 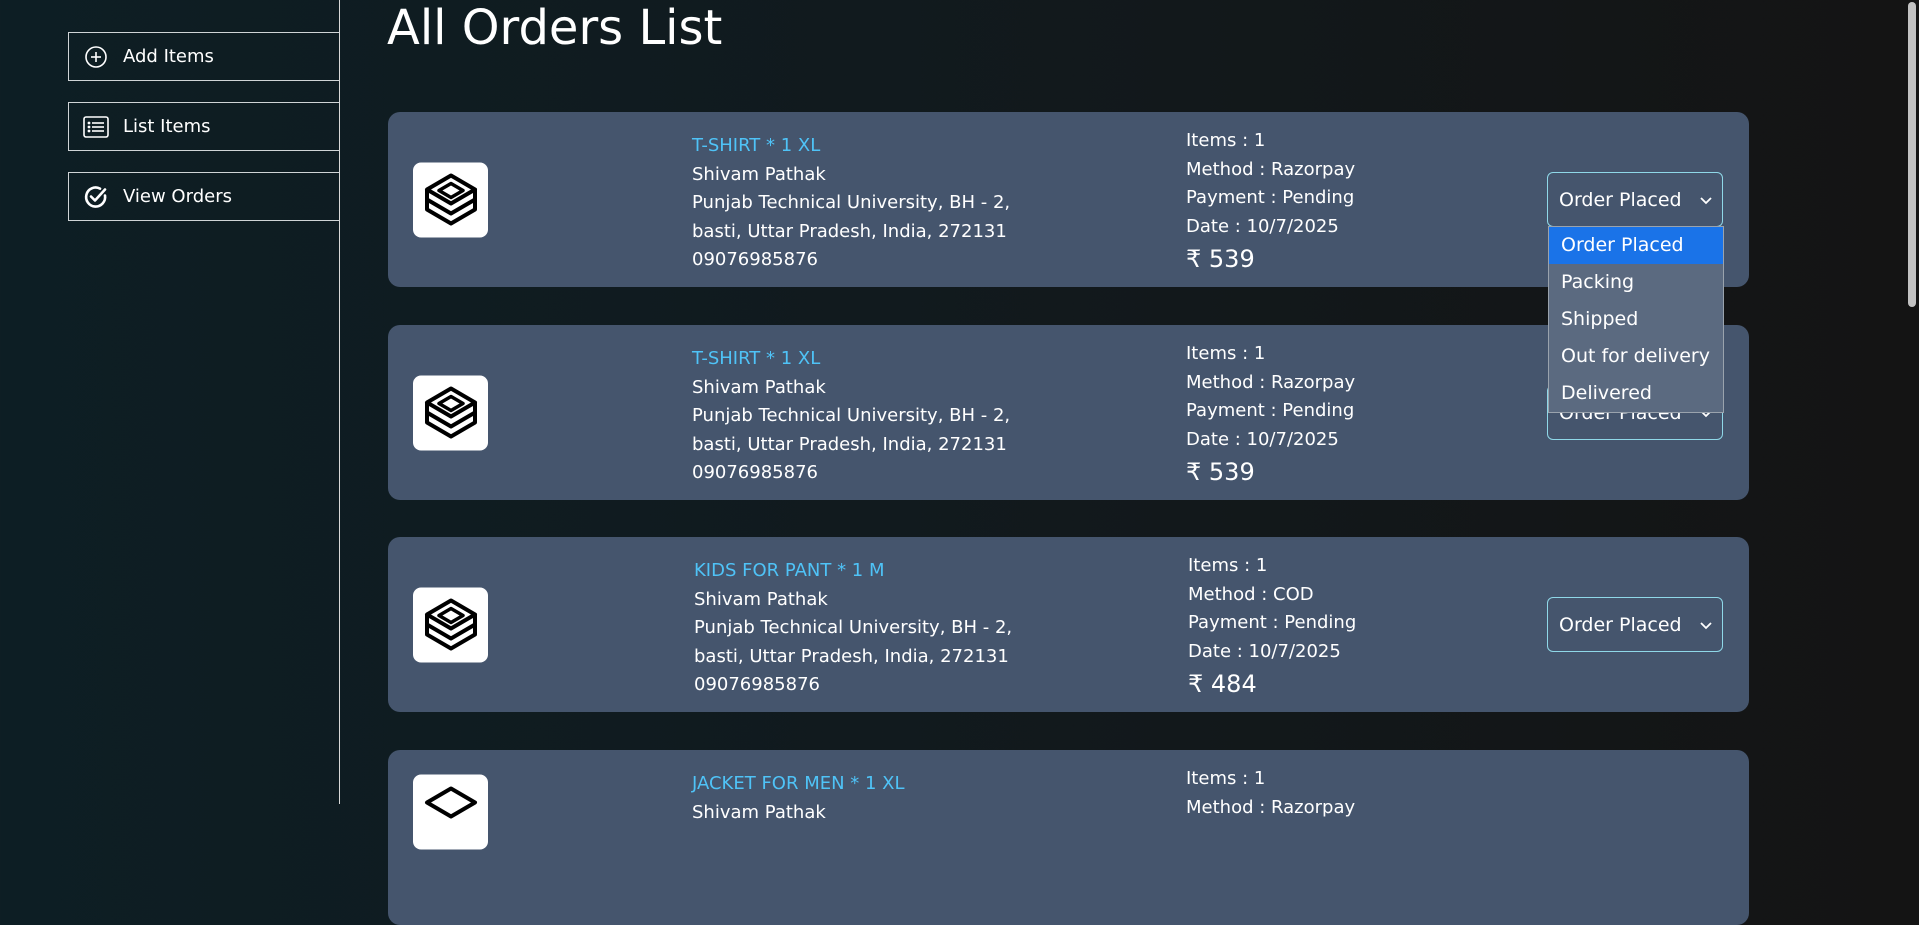 I want to click on order-product: JACKET FOR MEN * 1 XL, so click(x=798, y=783).